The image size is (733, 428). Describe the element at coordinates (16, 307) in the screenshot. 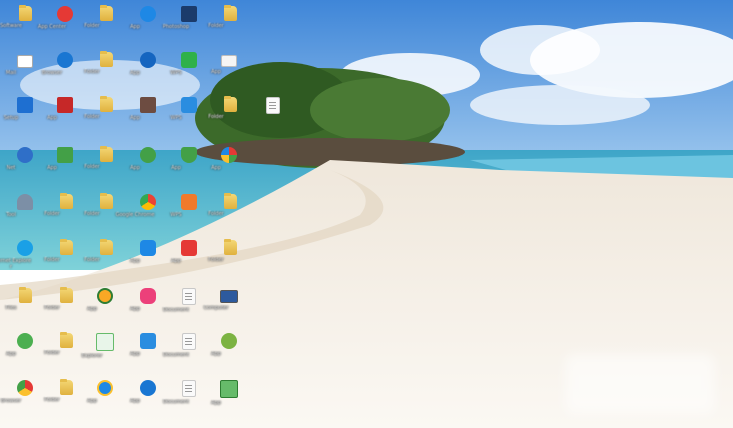

I see `desktop-icon: Files` at that location.